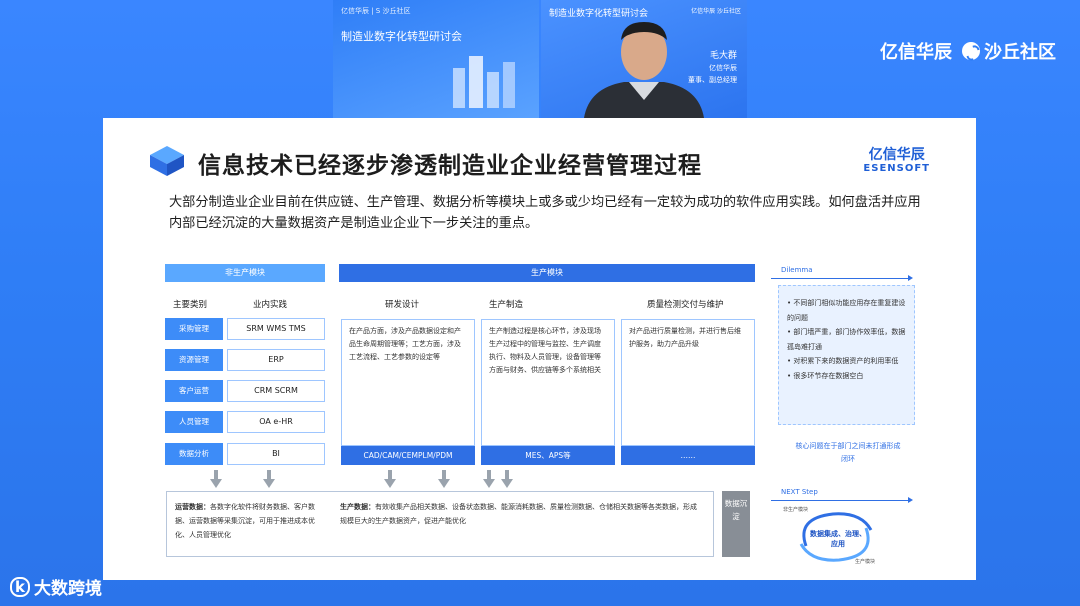 The image size is (1080, 606). I want to click on dilemma-item: • 不同部门相似功能应用存在重复建设的问题, so click(846, 310).